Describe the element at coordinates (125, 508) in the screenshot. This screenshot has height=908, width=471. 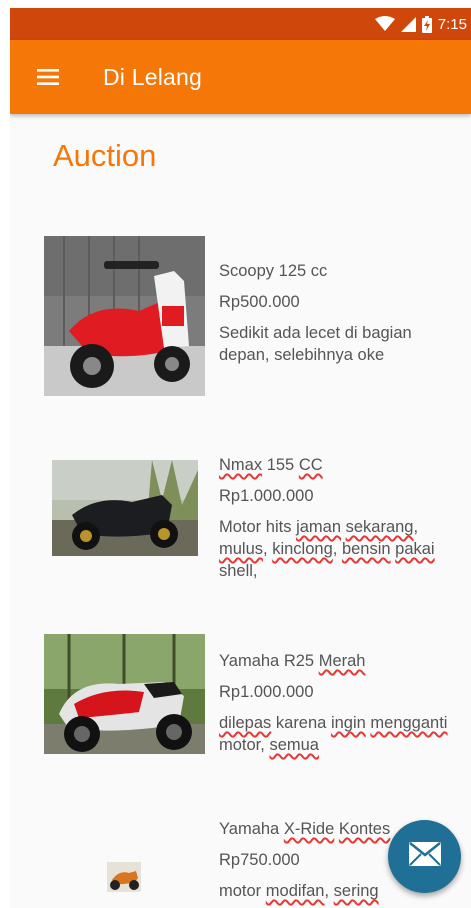
I see `black-scooter-photo` at that location.